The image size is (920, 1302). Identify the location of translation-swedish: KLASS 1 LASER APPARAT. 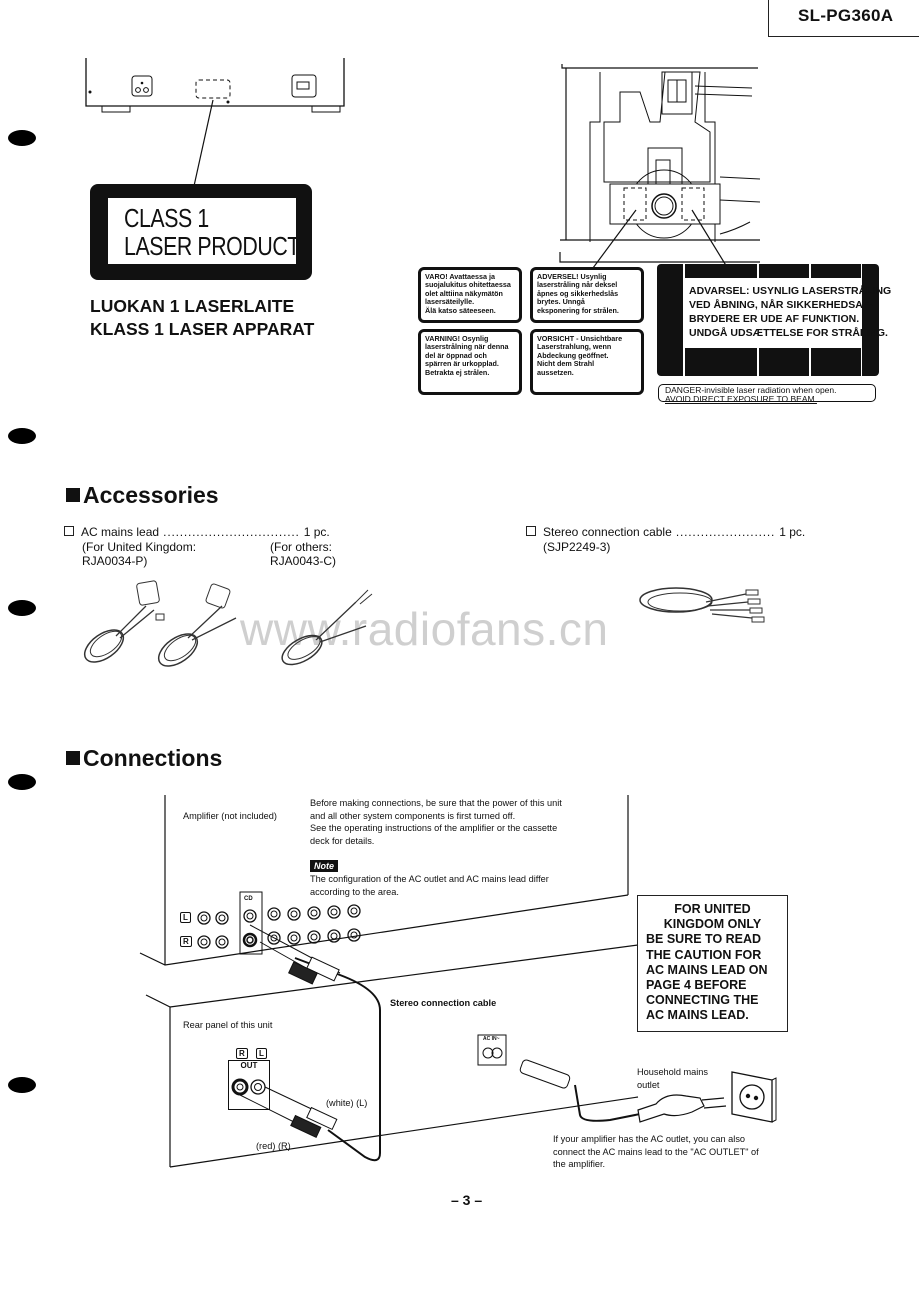
(202, 329).